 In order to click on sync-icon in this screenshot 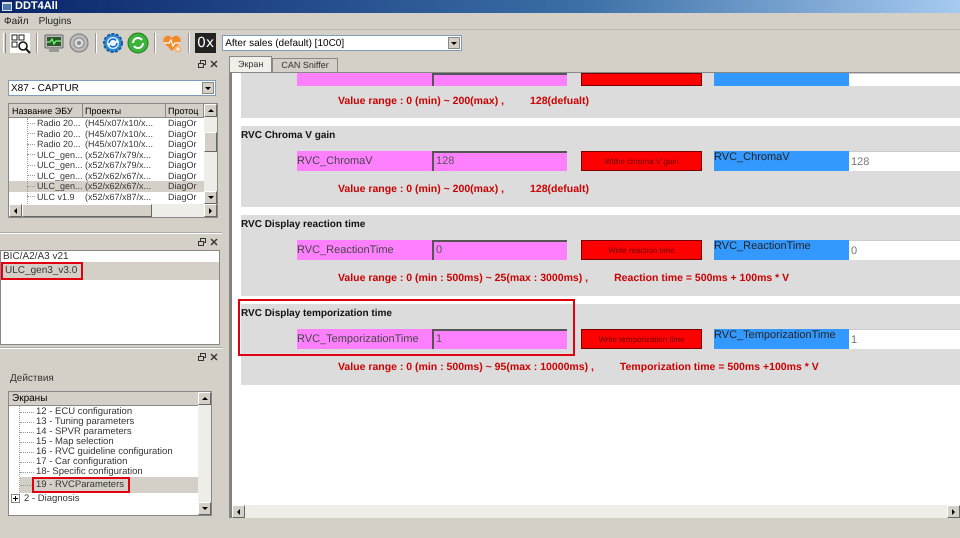, I will do `click(138, 43)`.